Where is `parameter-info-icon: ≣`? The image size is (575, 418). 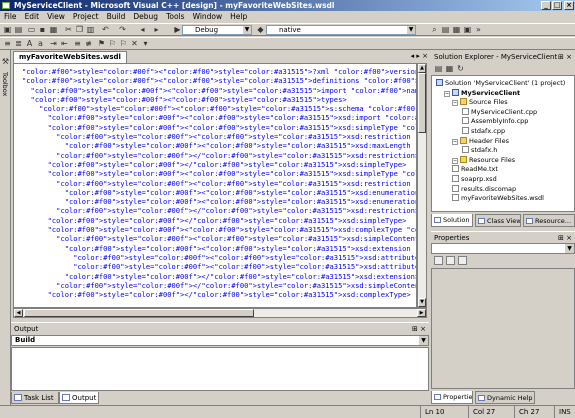
parameter-info-icon: ≣ is located at coordinates (18, 44).